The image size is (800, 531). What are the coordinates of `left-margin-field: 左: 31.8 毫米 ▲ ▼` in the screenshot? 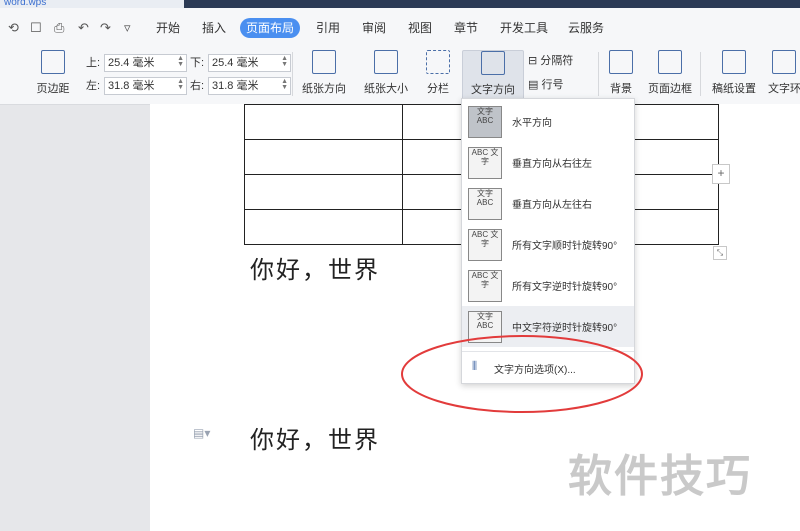 It's located at (136, 86).